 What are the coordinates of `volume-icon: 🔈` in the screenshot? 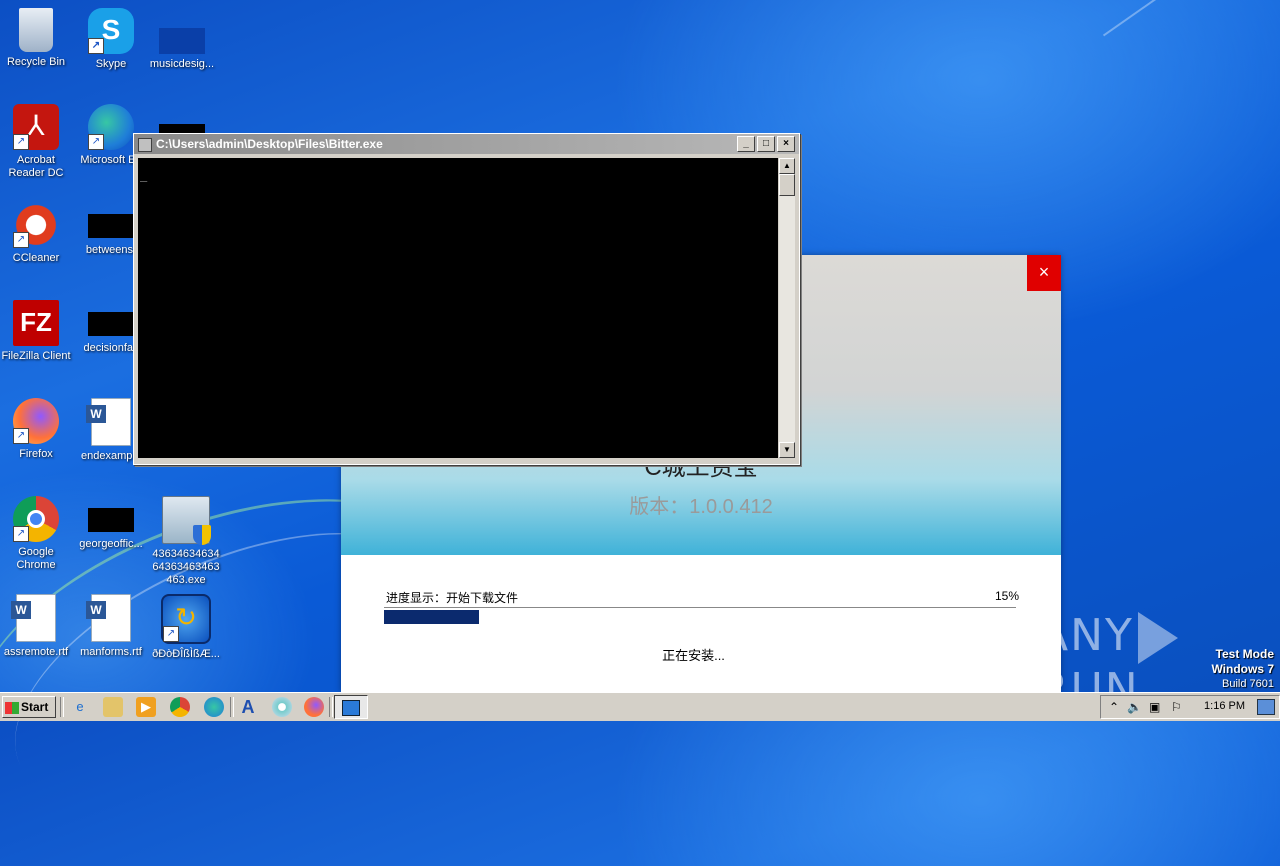 It's located at (1134, 707).